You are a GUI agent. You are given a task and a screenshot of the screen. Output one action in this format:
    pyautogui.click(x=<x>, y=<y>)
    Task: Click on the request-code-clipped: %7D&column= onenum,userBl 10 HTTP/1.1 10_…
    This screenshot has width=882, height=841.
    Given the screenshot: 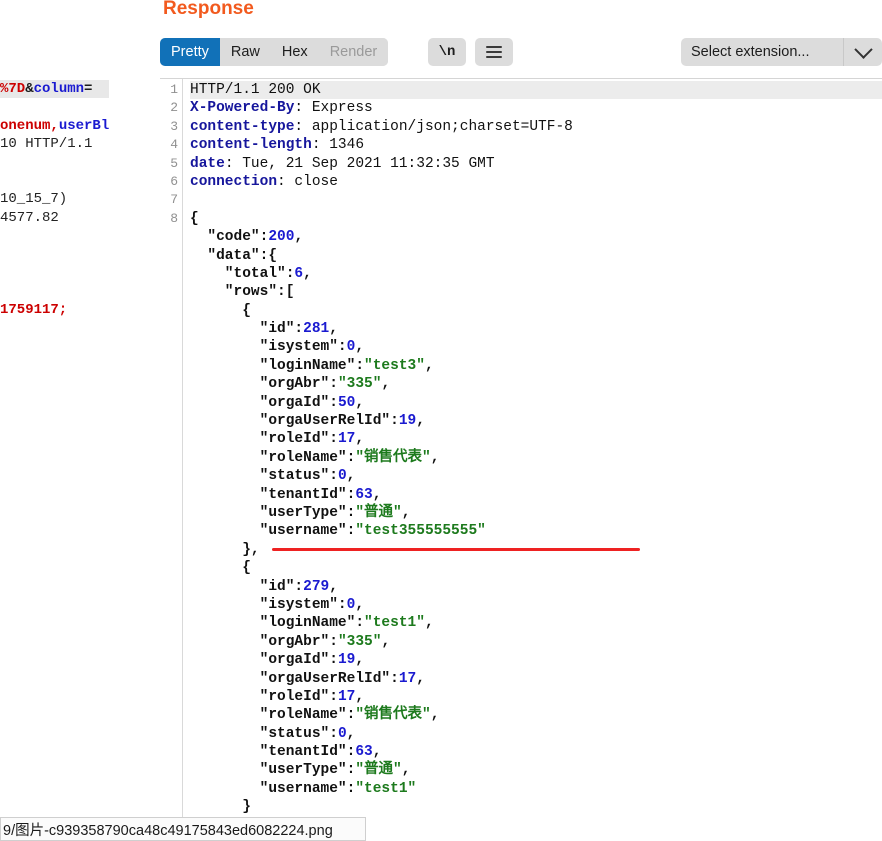 What is the action you would take?
    pyautogui.click(x=55, y=199)
    